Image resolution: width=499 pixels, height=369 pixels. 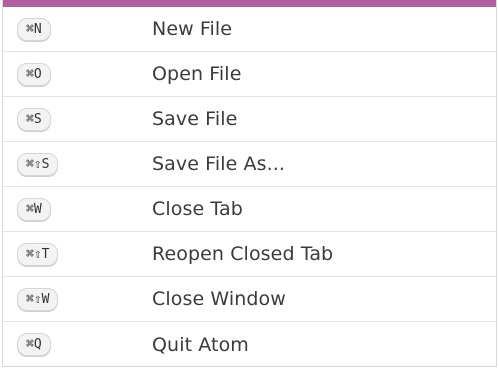 I want to click on action-label: Close Window, so click(x=219, y=299).